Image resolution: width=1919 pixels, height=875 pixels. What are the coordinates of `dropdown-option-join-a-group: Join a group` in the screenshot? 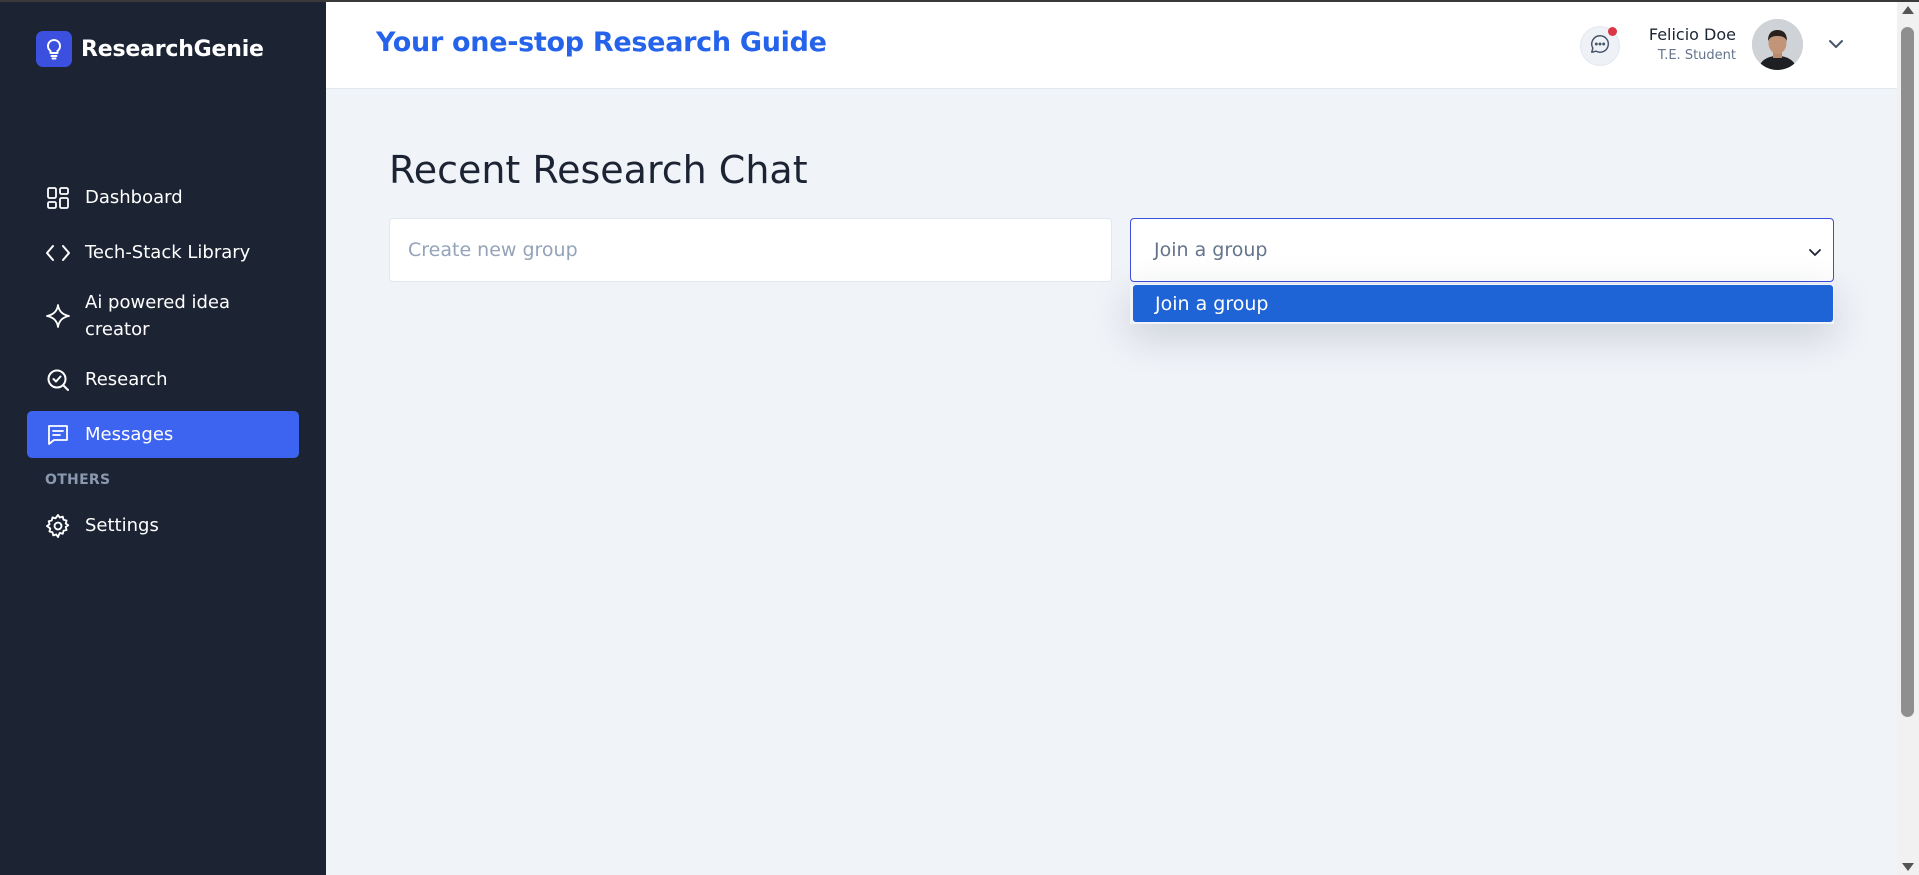 It's located at (1483, 303).